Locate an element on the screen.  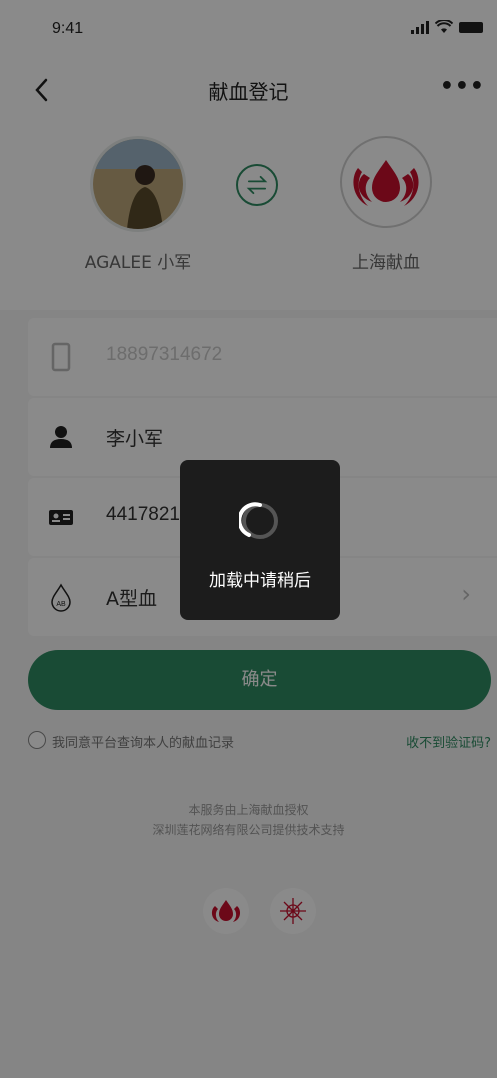
loading-toast: 加载中请稍后 is located at coordinates (260, 540).